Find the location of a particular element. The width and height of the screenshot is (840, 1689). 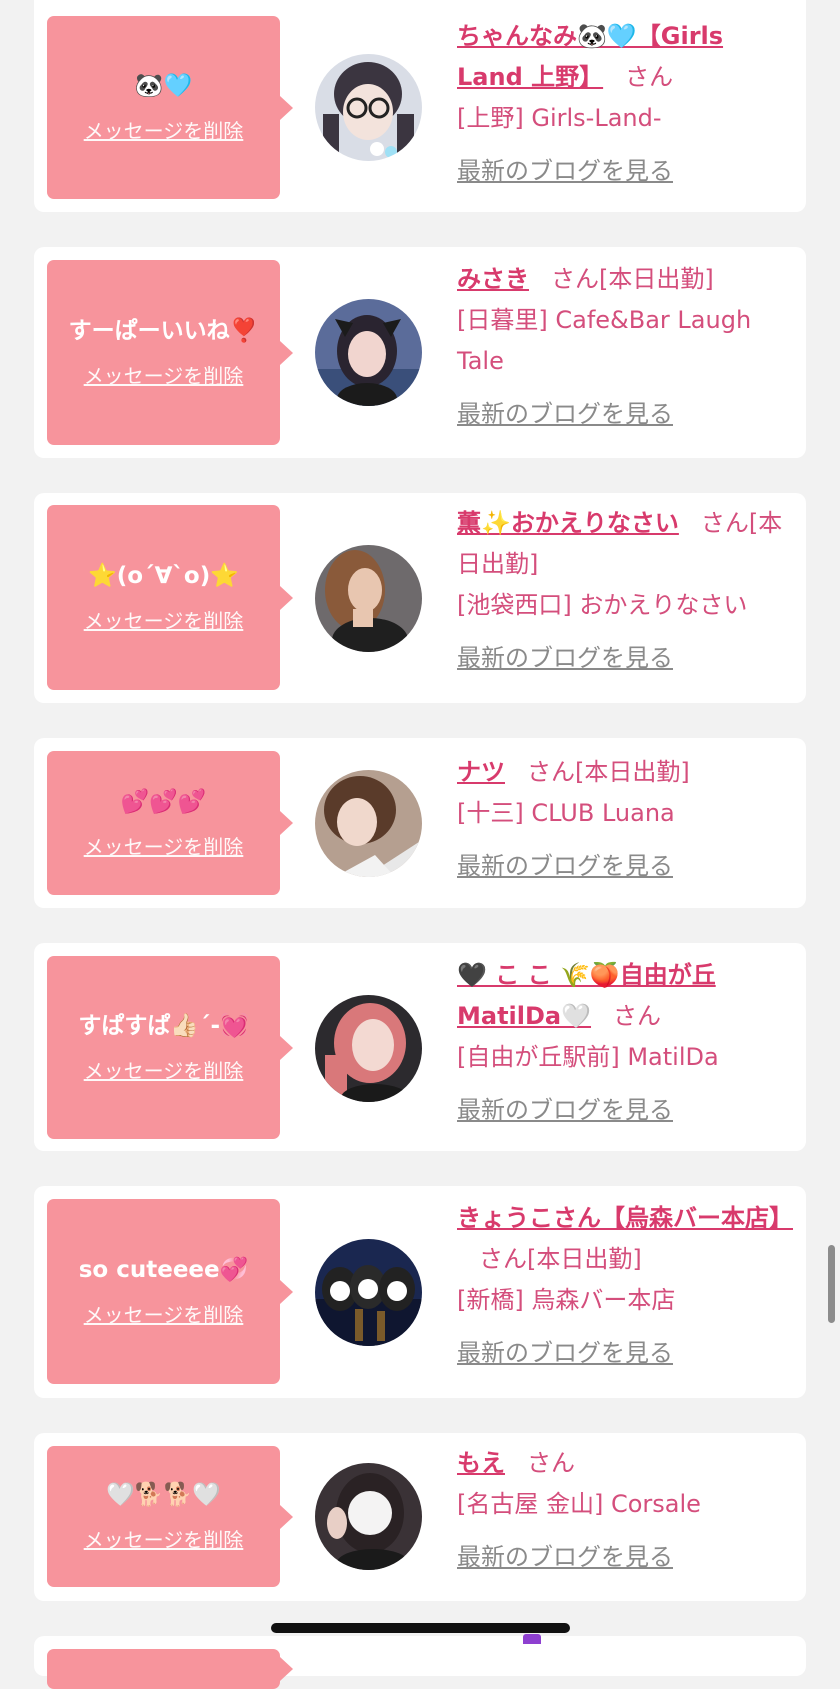

emoji-peek is located at coordinates (532, 1639).